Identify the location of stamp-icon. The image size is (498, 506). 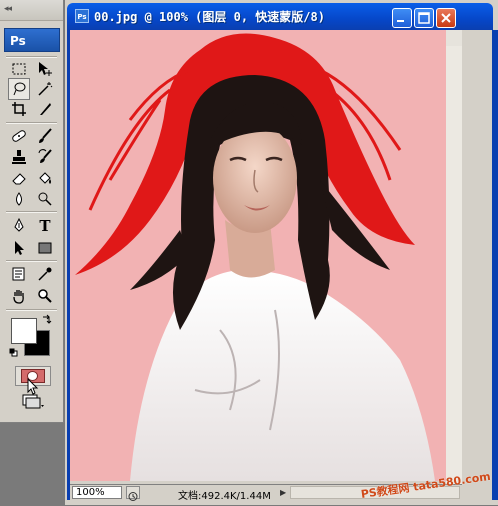
(19, 157).